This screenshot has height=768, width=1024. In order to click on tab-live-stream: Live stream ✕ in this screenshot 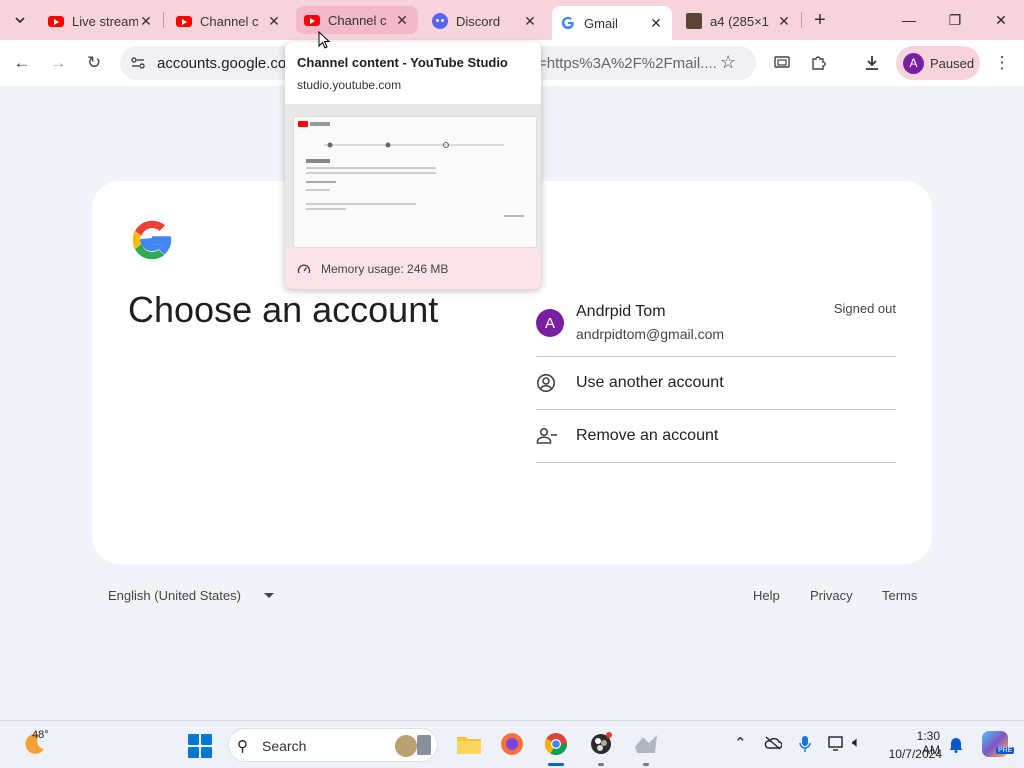, I will do `click(101, 21)`.